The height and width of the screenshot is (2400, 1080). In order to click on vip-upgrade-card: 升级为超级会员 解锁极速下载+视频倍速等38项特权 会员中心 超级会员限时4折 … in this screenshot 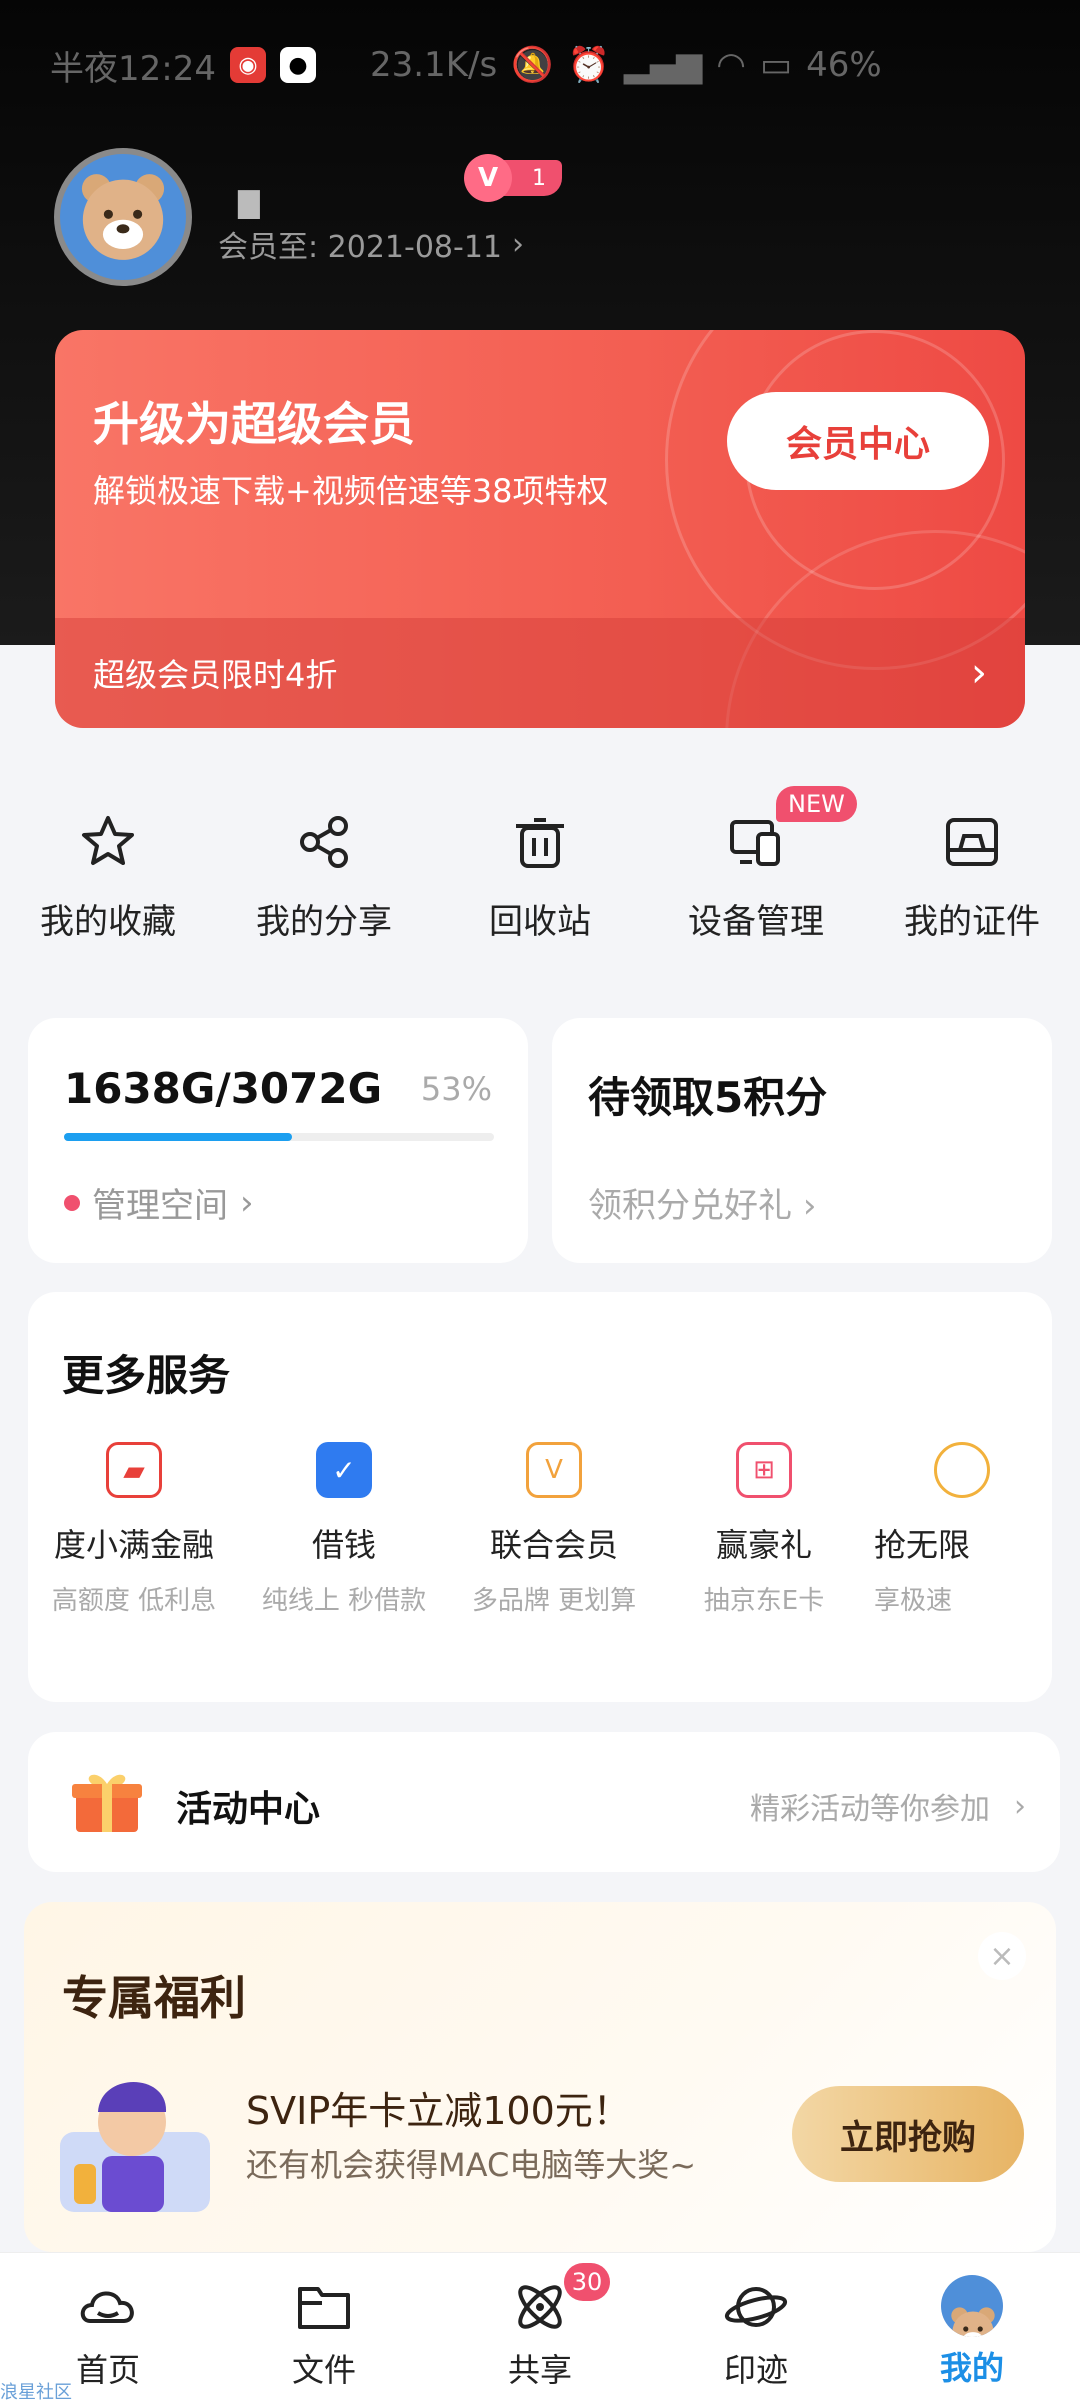, I will do `click(540, 529)`.